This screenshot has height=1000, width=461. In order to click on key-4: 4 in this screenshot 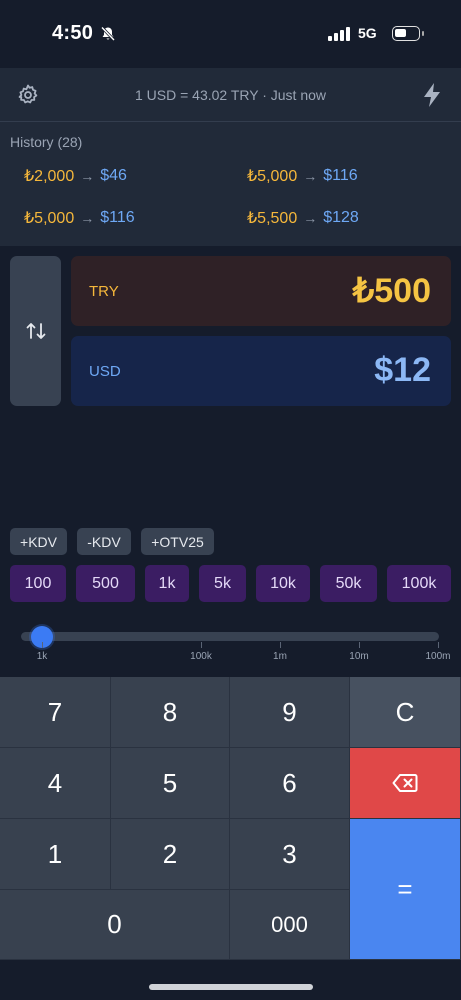, I will do `click(55, 783)`.